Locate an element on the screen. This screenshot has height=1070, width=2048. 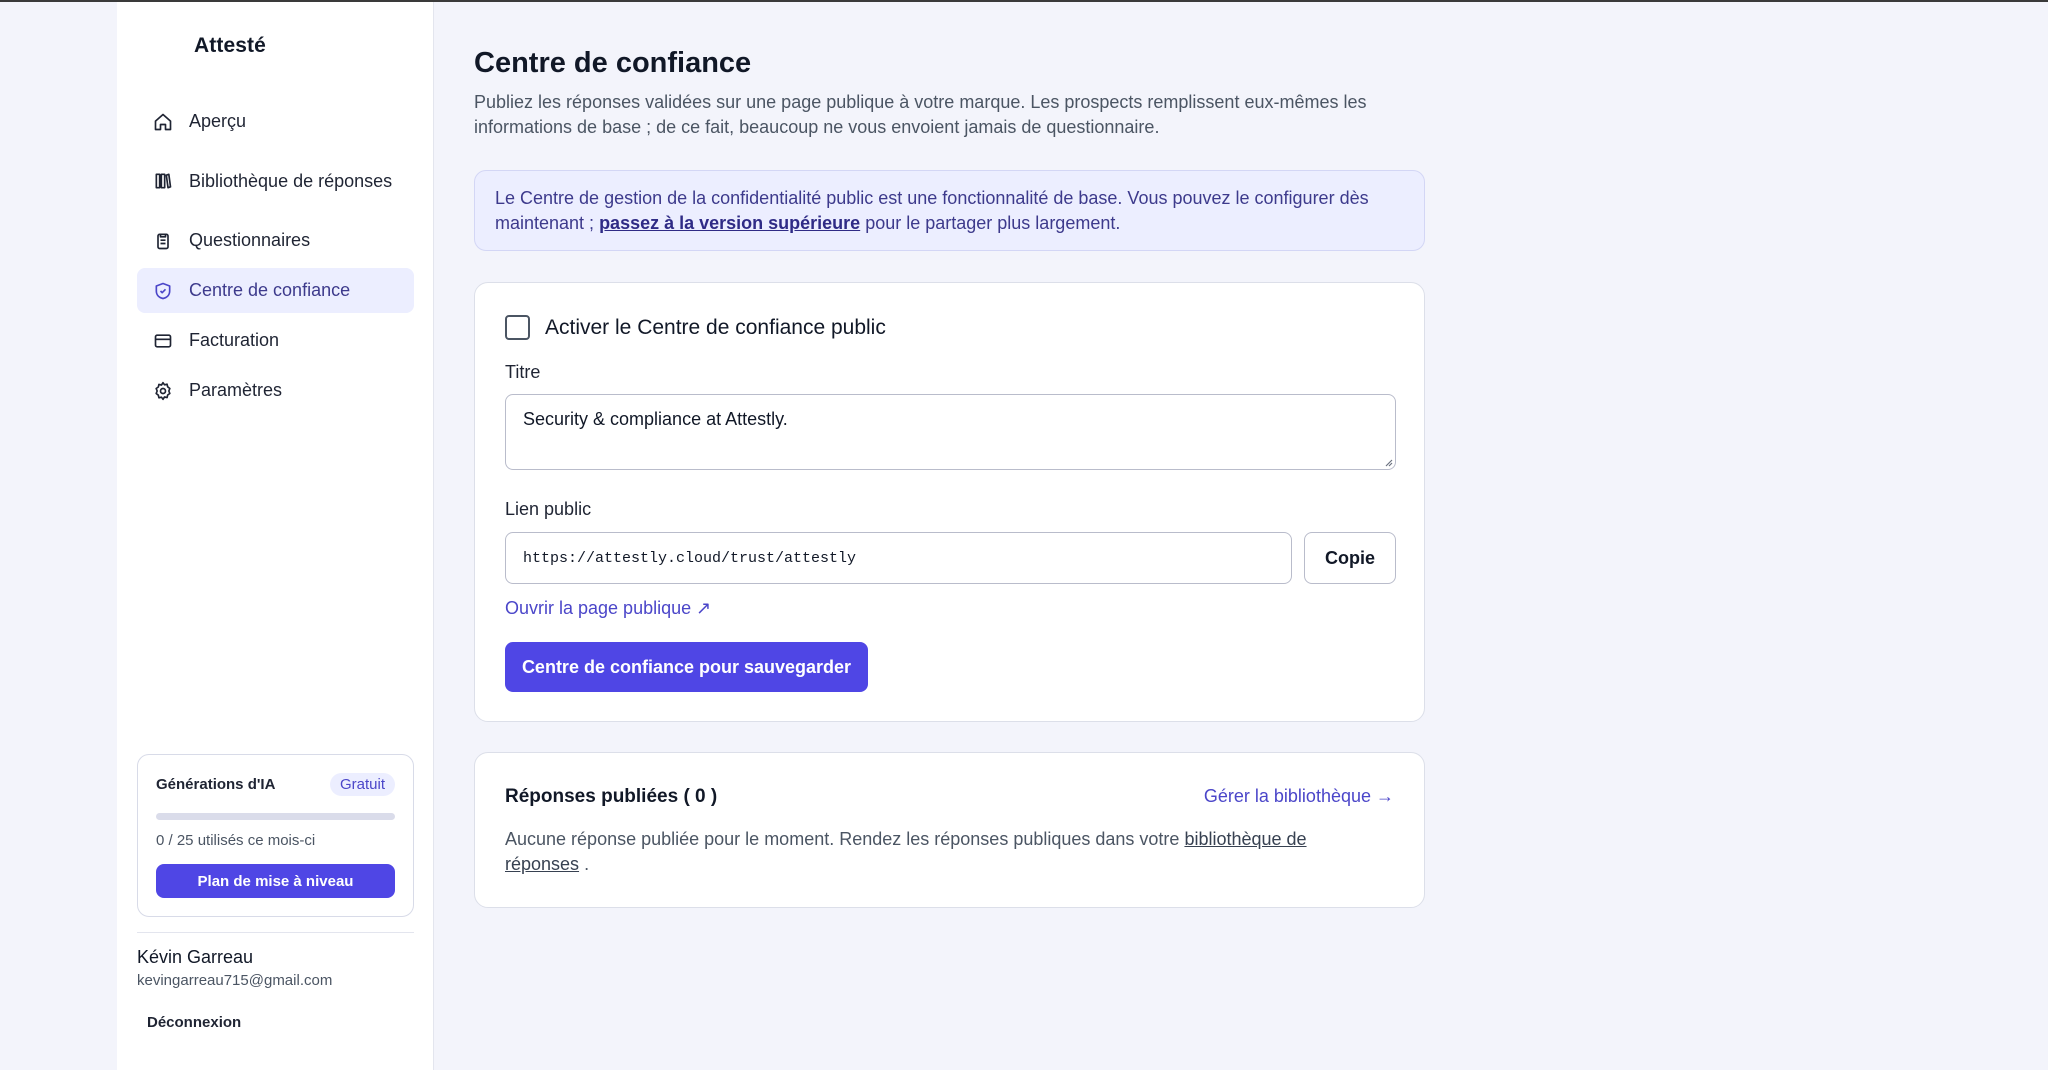
public-link-label: Lien public is located at coordinates (548, 509).